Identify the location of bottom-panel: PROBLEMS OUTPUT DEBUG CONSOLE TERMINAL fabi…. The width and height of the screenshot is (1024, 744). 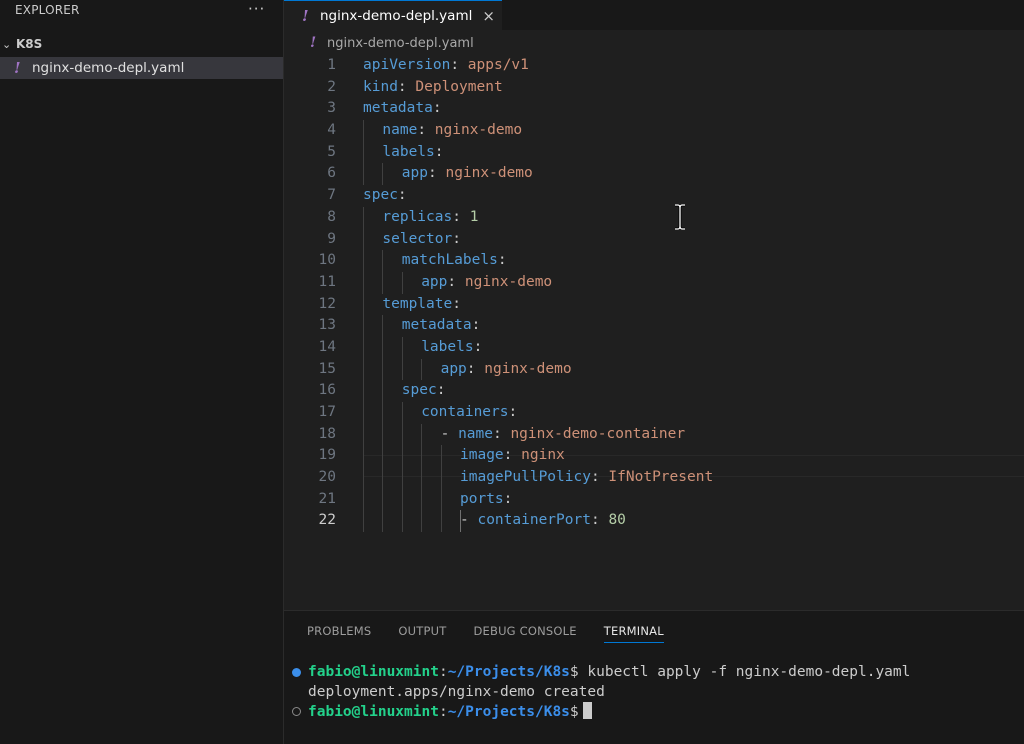
(654, 677).